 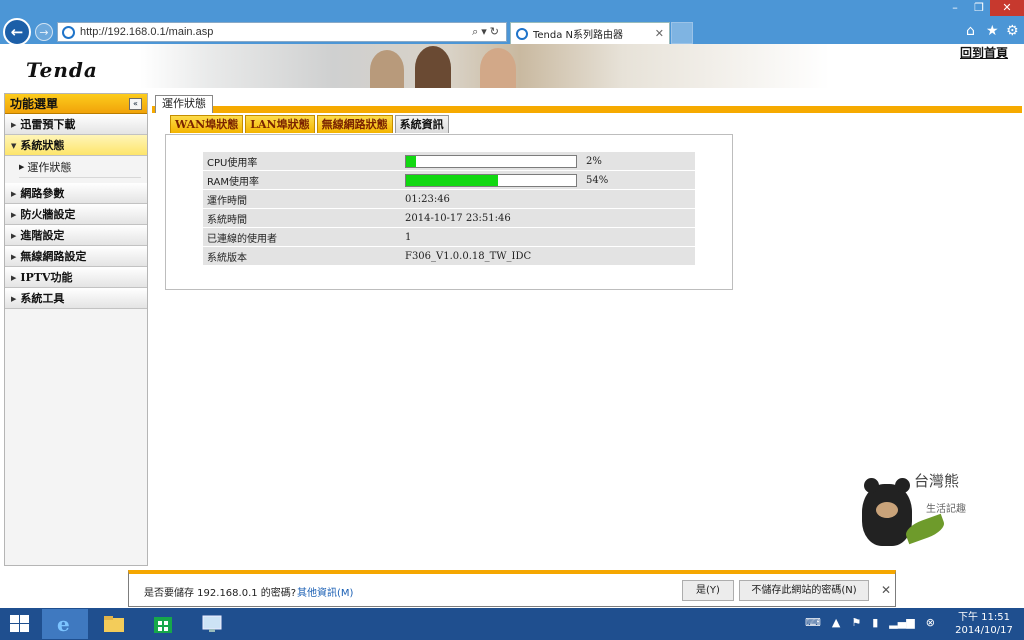 What do you see at coordinates (659, 33) in the screenshot?
I see `tab-close-icon: ✕` at bounding box center [659, 33].